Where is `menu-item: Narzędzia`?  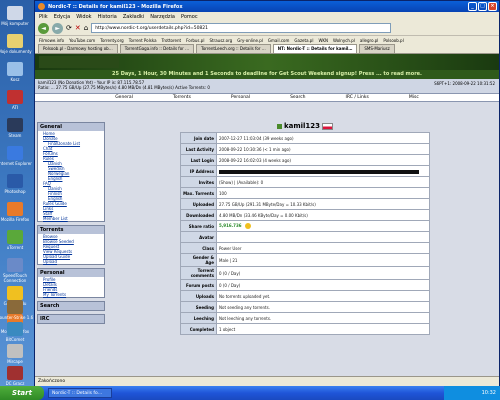
menu-item: Narzędzia is located at coordinates (162, 17).